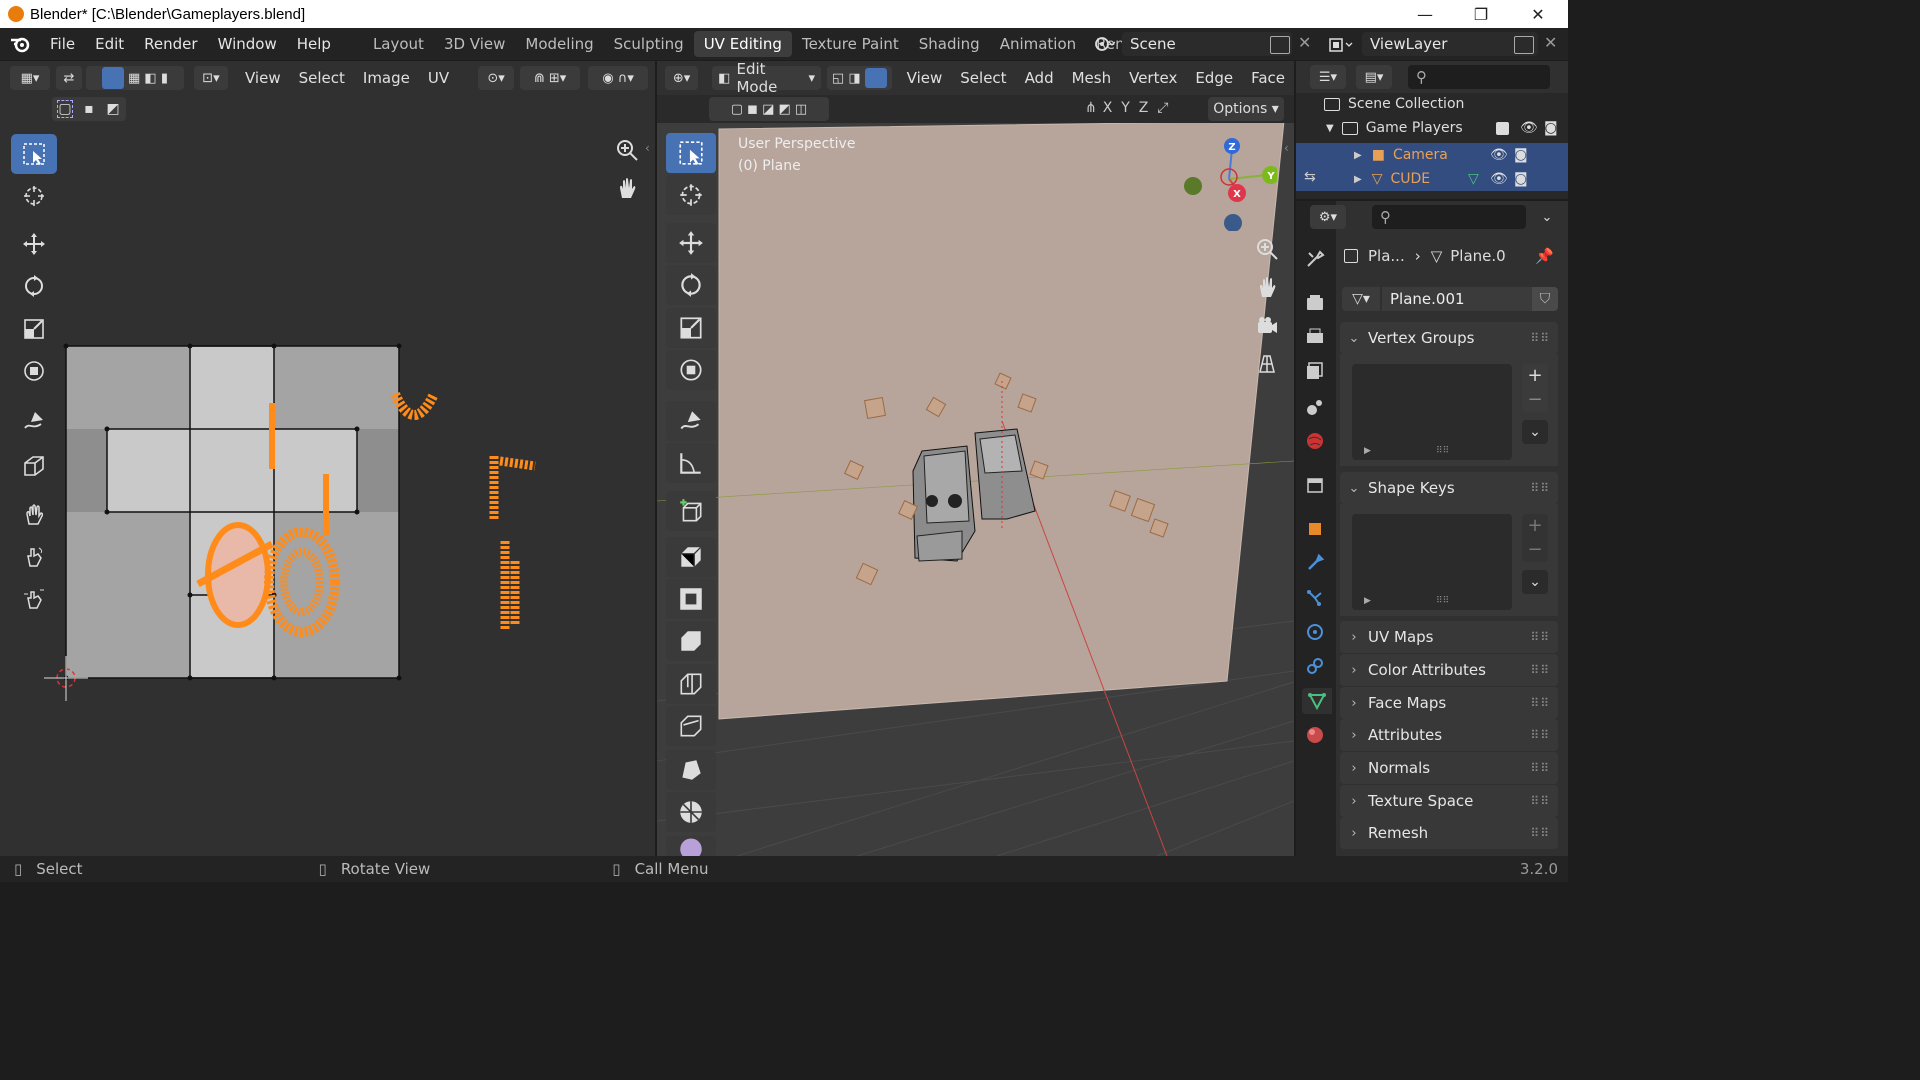 This screenshot has width=1920, height=1080. I want to click on scene-name-field: Scene, so click(1207, 44).